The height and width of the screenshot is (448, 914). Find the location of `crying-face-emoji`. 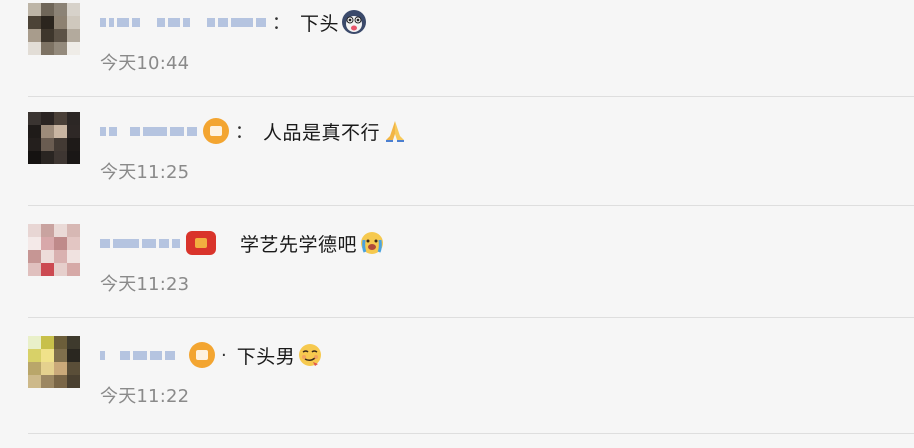

crying-face-emoji is located at coordinates (372, 243).